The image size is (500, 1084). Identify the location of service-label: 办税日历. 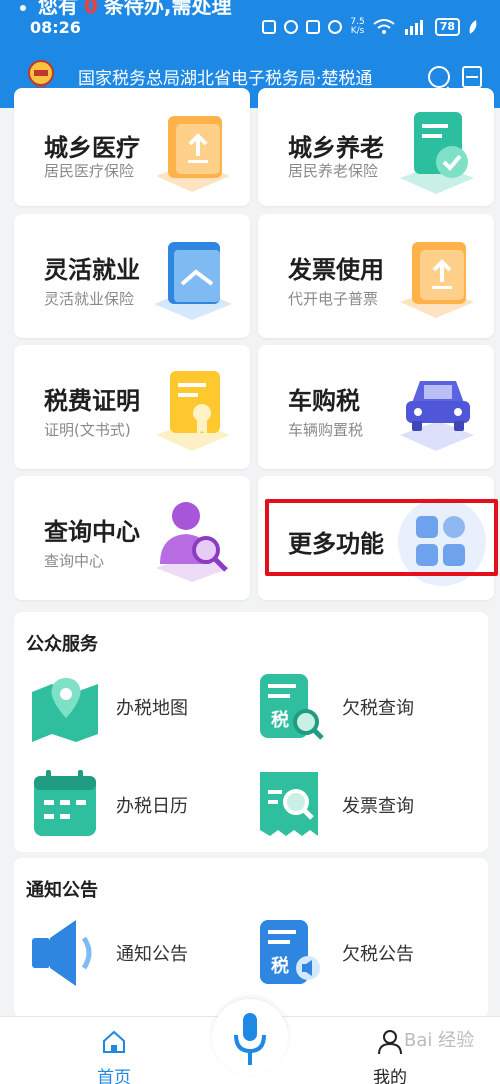
(152, 806).